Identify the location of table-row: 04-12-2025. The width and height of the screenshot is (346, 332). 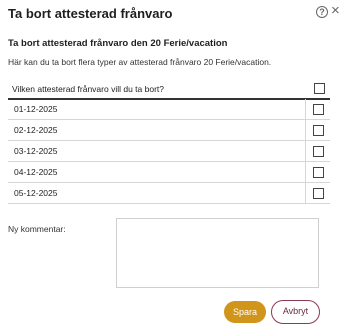
(169, 172).